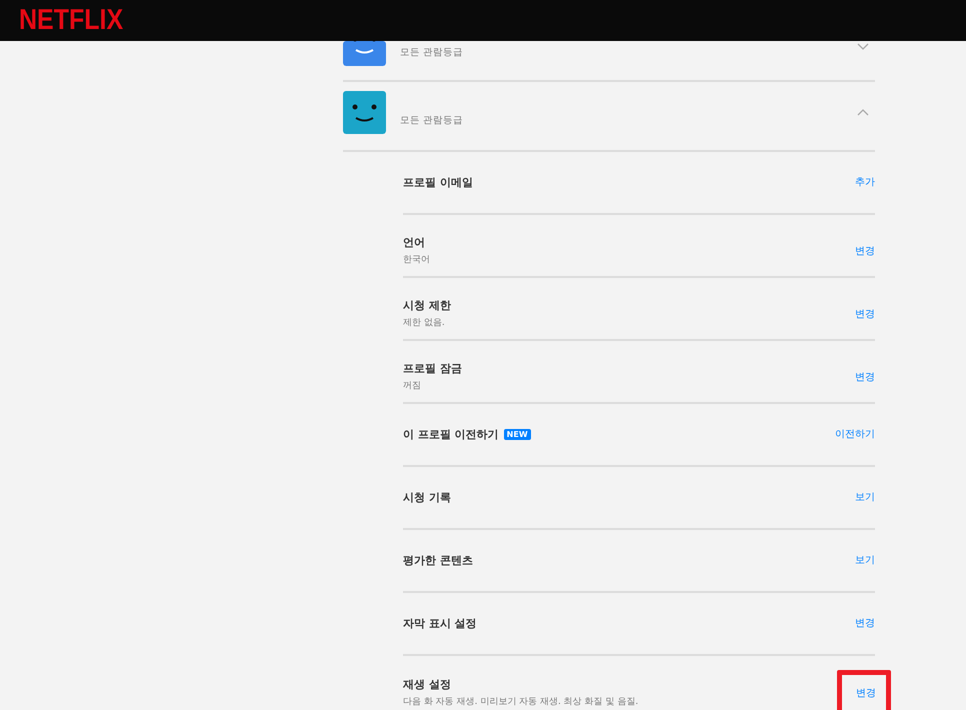 The height and width of the screenshot is (710, 966). What do you see at coordinates (855, 434) in the screenshot?
I see `setting-link: 이전하기` at bounding box center [855, 434].